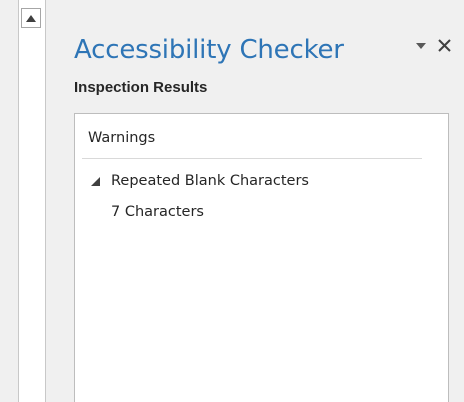 This screenshot has height=402, width=464. Describe the element at coordinates (252, 158) in the screenshot. I see `group-divider` at that location.